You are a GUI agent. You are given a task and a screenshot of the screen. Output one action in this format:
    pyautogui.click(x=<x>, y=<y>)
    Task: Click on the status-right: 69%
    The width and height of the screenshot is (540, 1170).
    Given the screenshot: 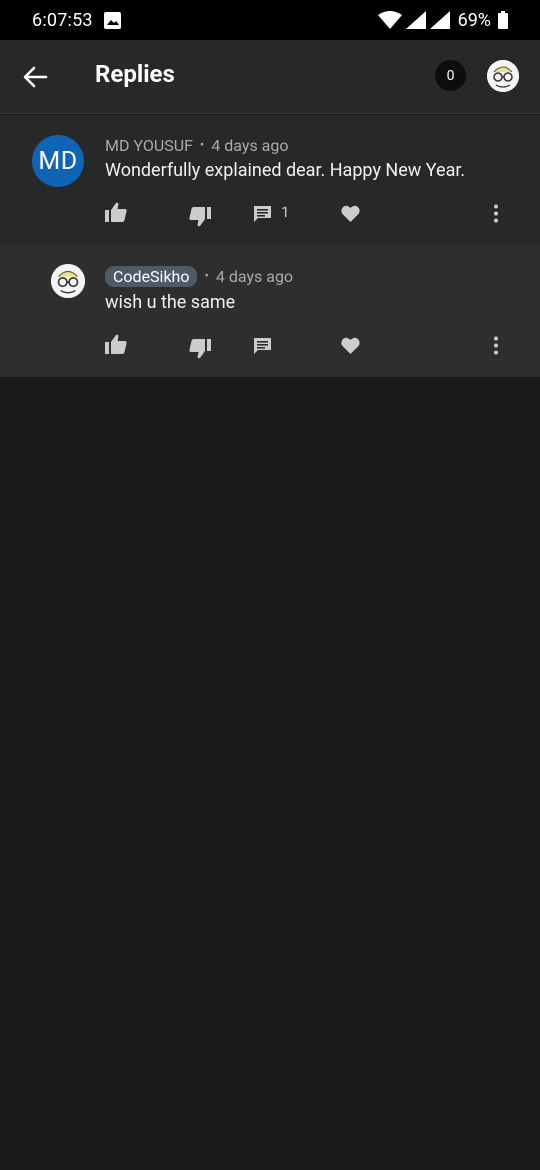 What is the action you would take?
    pyautogui.click(x=442, y=20)
    